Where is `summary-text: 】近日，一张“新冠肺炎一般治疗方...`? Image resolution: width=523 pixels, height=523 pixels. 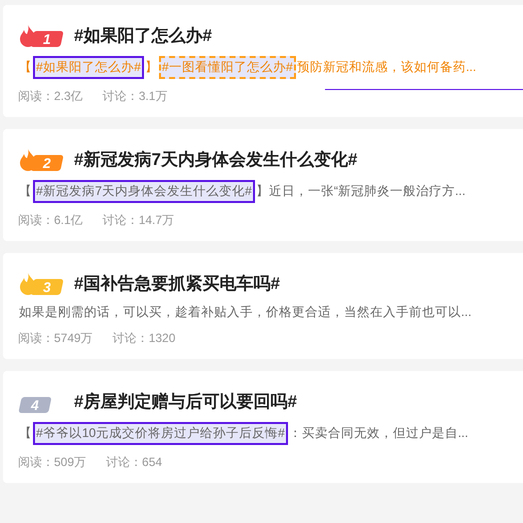
summary-text: 】近日，一张“新冠肺炎一般治疗方... is located at coordinates (360, 191).